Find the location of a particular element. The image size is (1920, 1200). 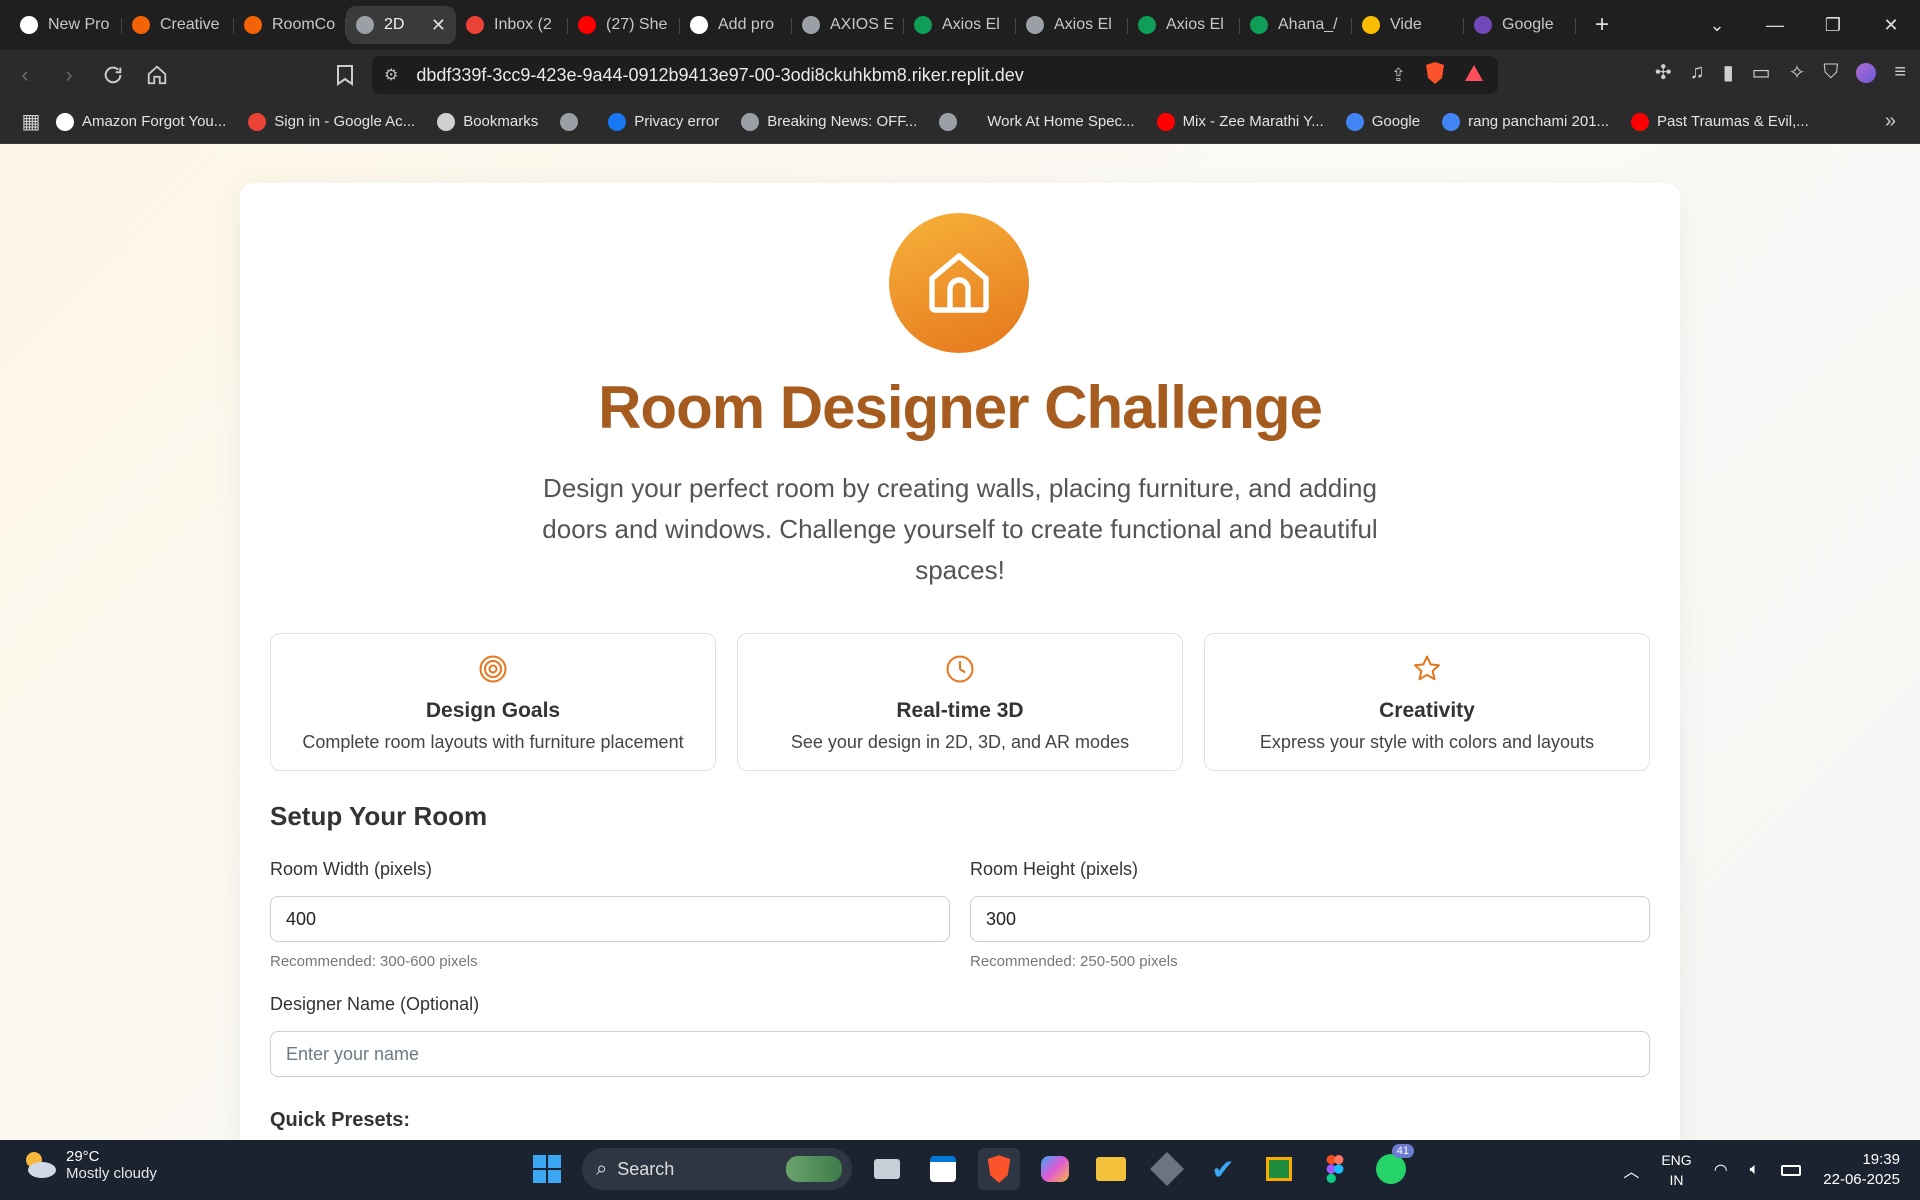

browser-tab: Creative is located at coordinates (178, 25).